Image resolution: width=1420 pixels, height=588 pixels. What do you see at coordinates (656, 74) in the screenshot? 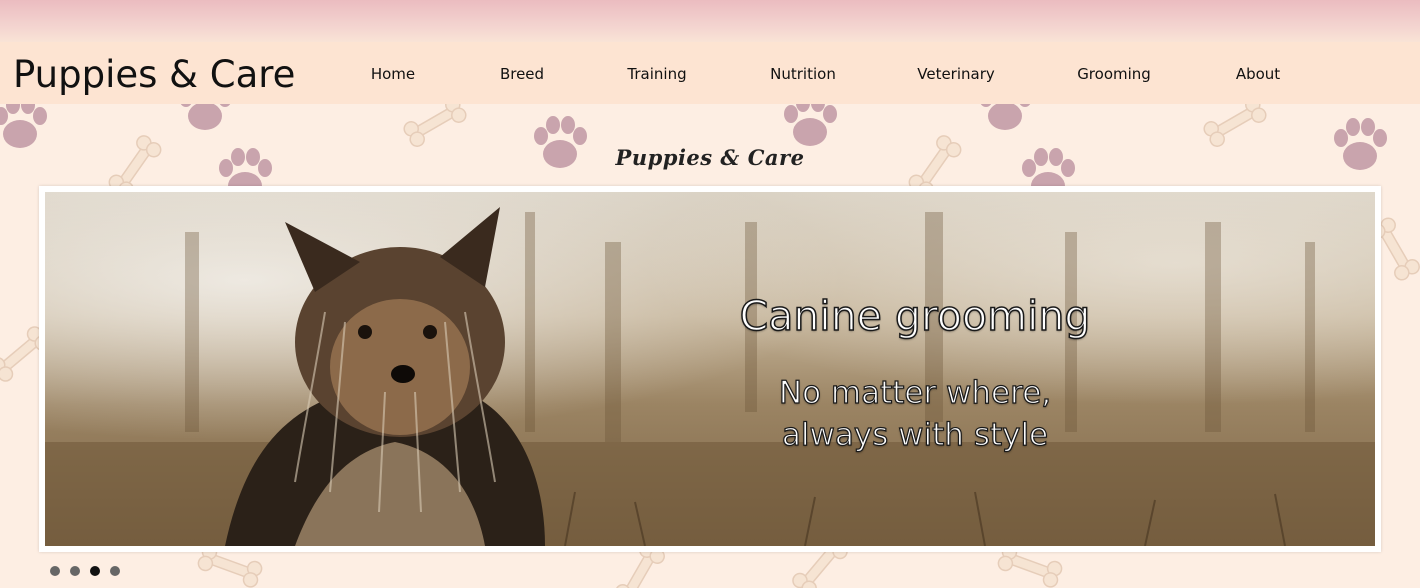
I see `nav-item-training: Training` at bounding box center [656, 74].